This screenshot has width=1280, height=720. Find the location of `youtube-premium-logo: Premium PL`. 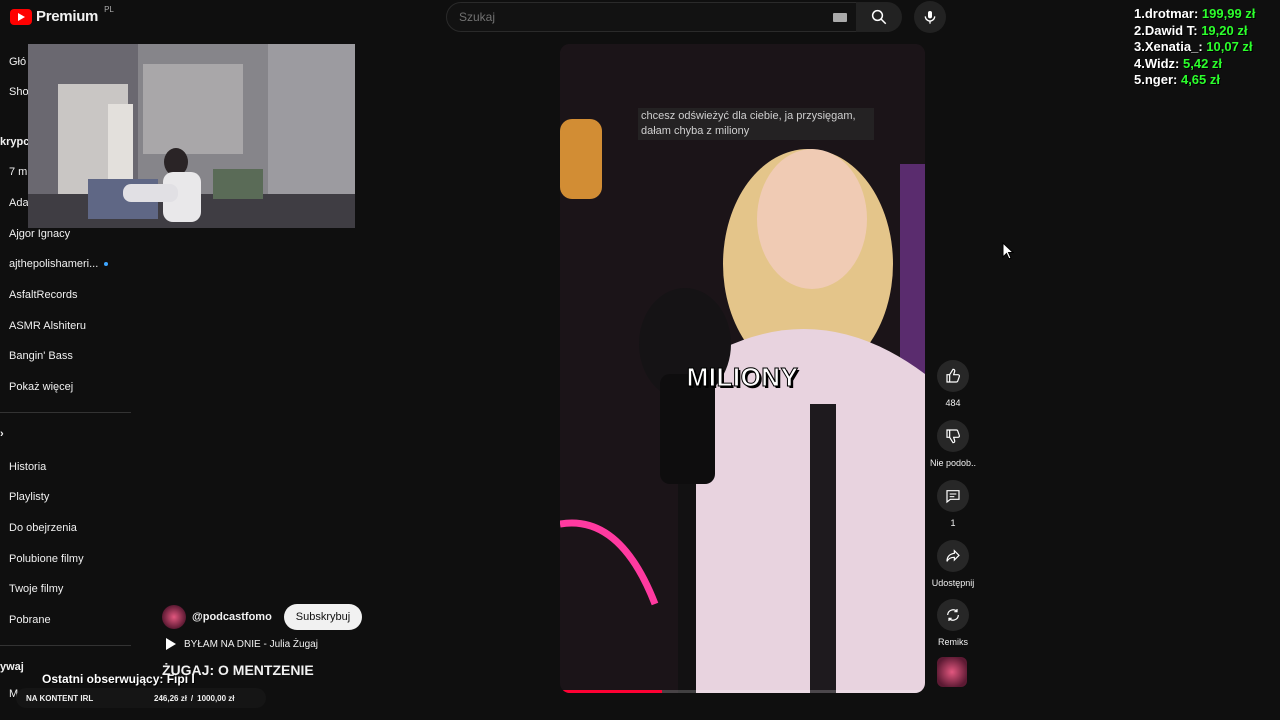

youtube-premium-logo: Premium PL is located at coordinates (62, 15).